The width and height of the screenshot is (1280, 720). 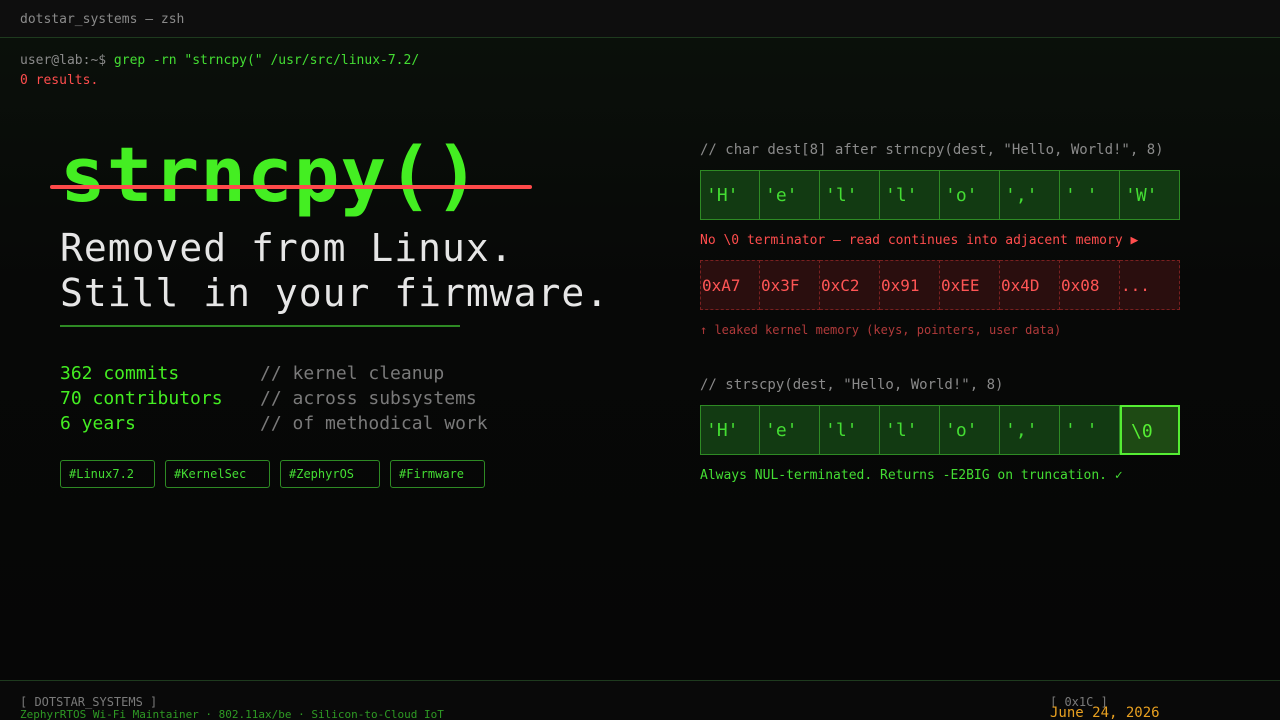 What do you see at coordinates (910, 285) in the screenshot?
I see `leak-cell: 0x91` at bounding box center [910, 285].